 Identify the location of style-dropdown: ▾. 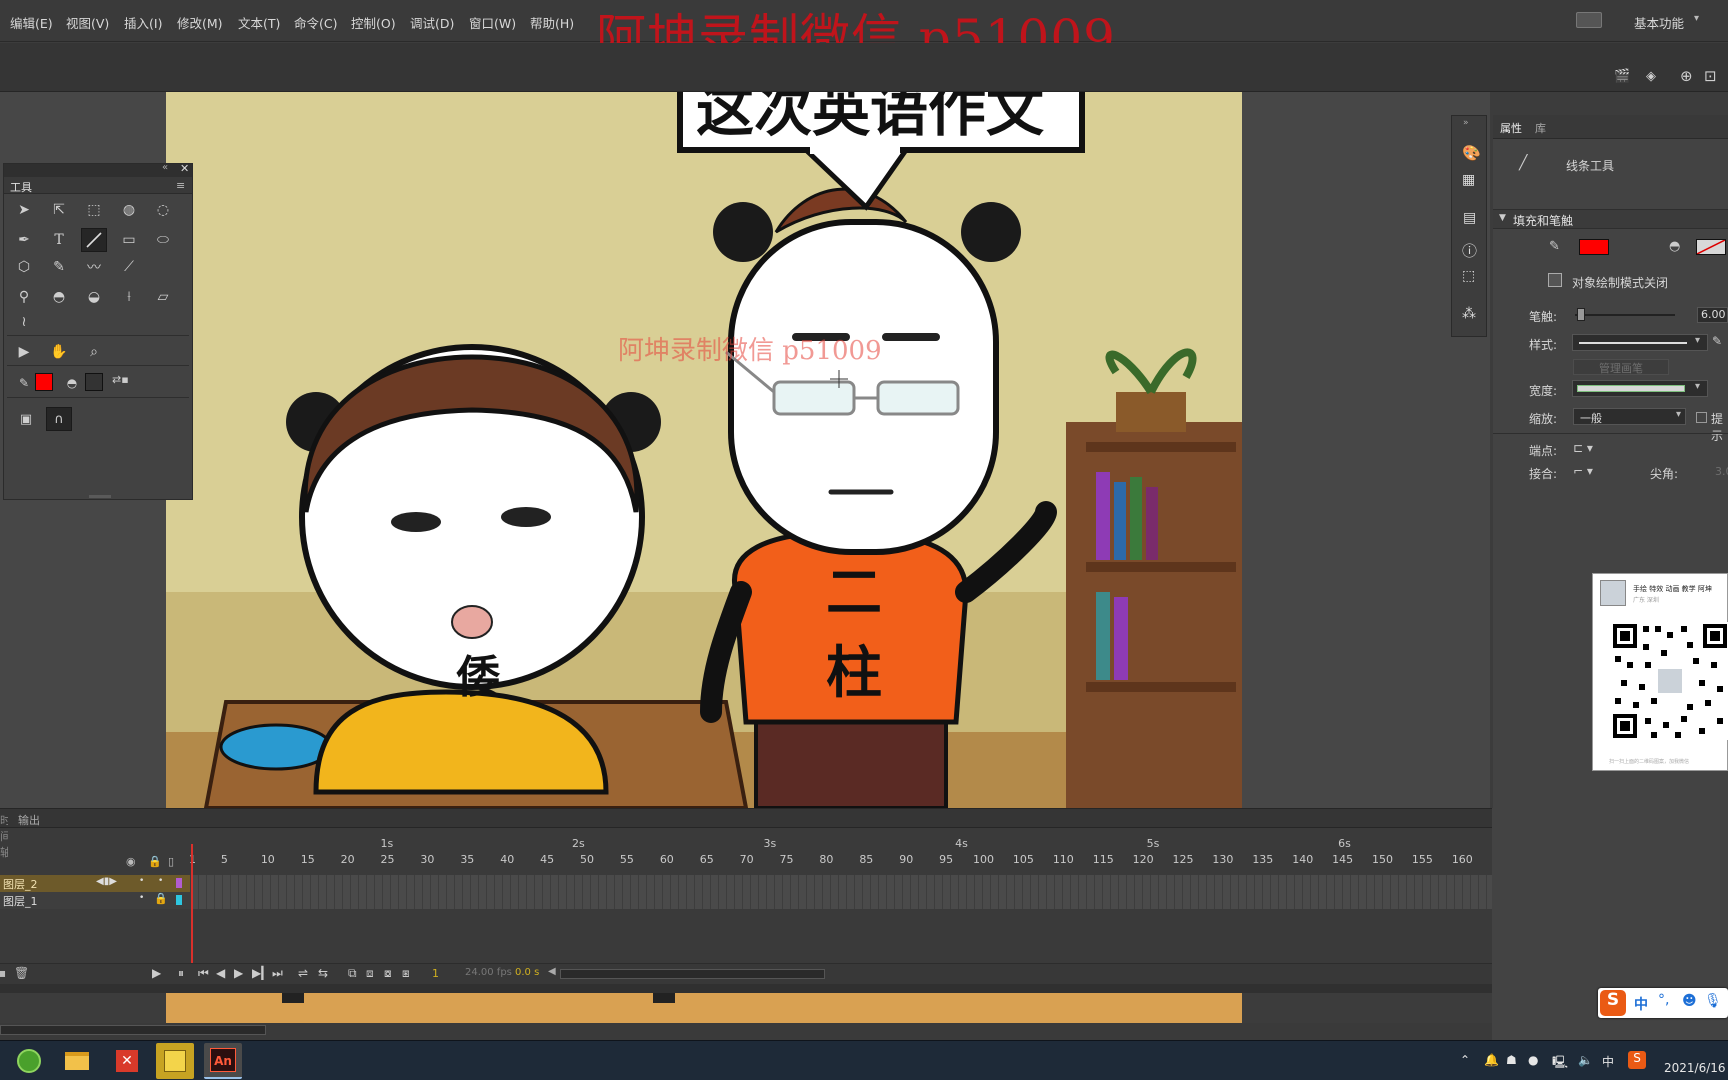
(1640, 342).